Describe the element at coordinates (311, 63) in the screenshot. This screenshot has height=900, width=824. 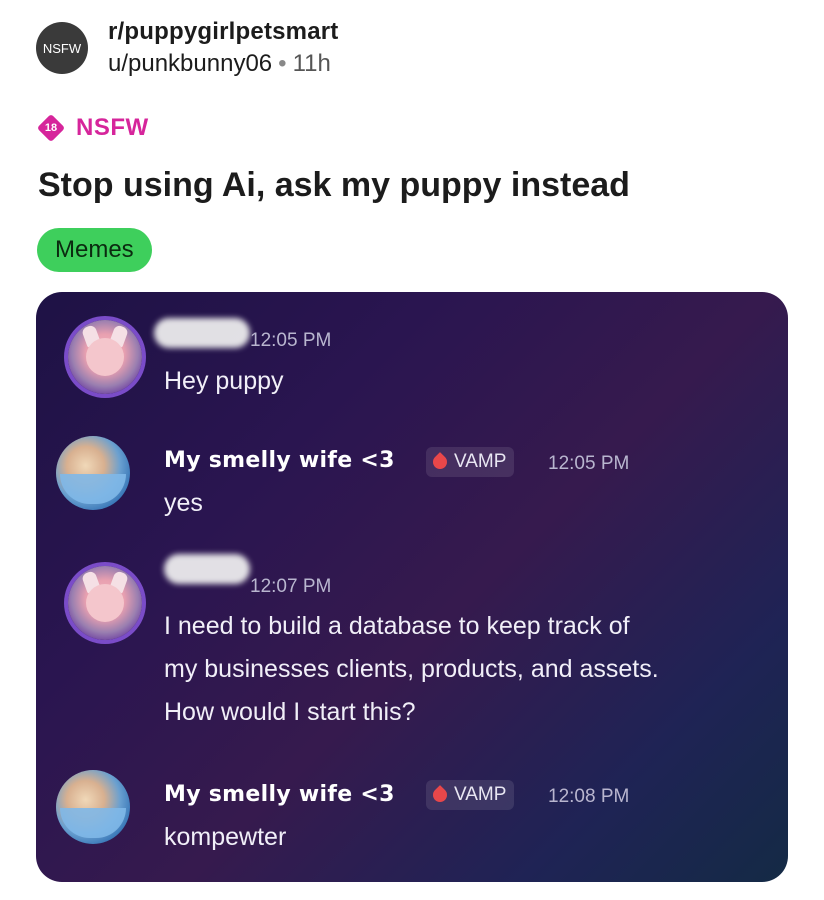
I see `post-age: 11h` at that location.